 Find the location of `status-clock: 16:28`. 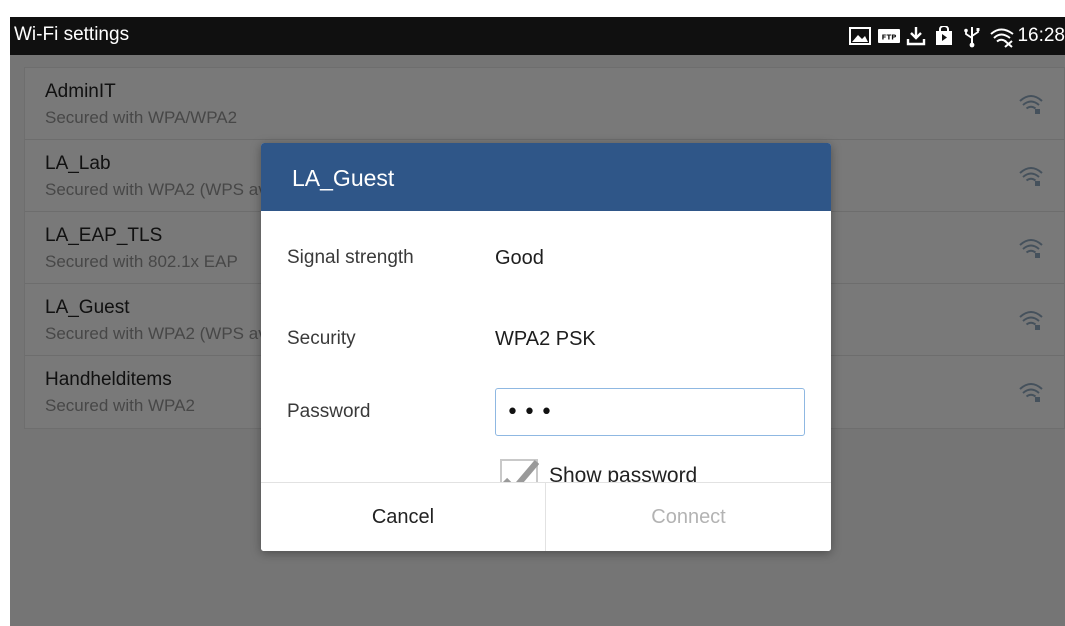

status-clock: 16:28 is located at coordinates (1041, 35).